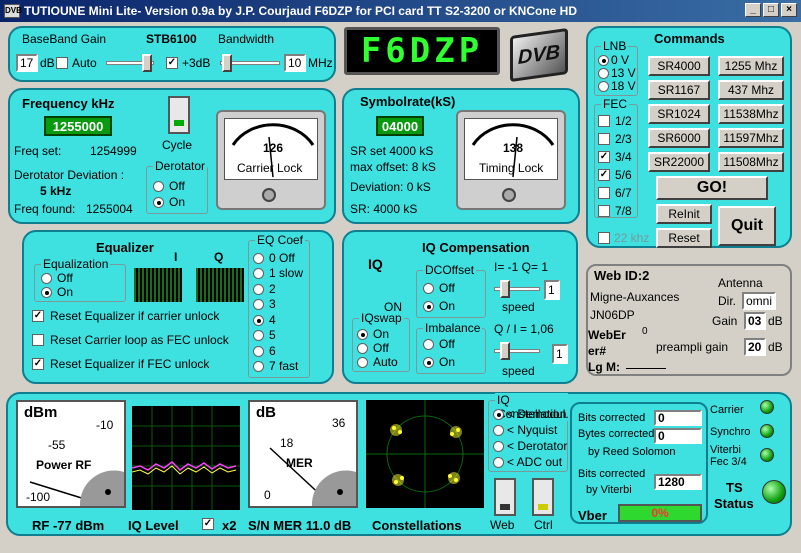 The height and width of the screenshot is (553, 801). Describe the element at coordinates (755, 321) in the screenshot. I see `antenna-gain-input: 03` at that location.